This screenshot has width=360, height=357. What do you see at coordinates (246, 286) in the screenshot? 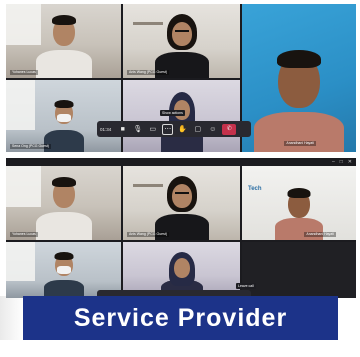
I see `leave-tooltip: Leave call` at bounding box center [246, 286].